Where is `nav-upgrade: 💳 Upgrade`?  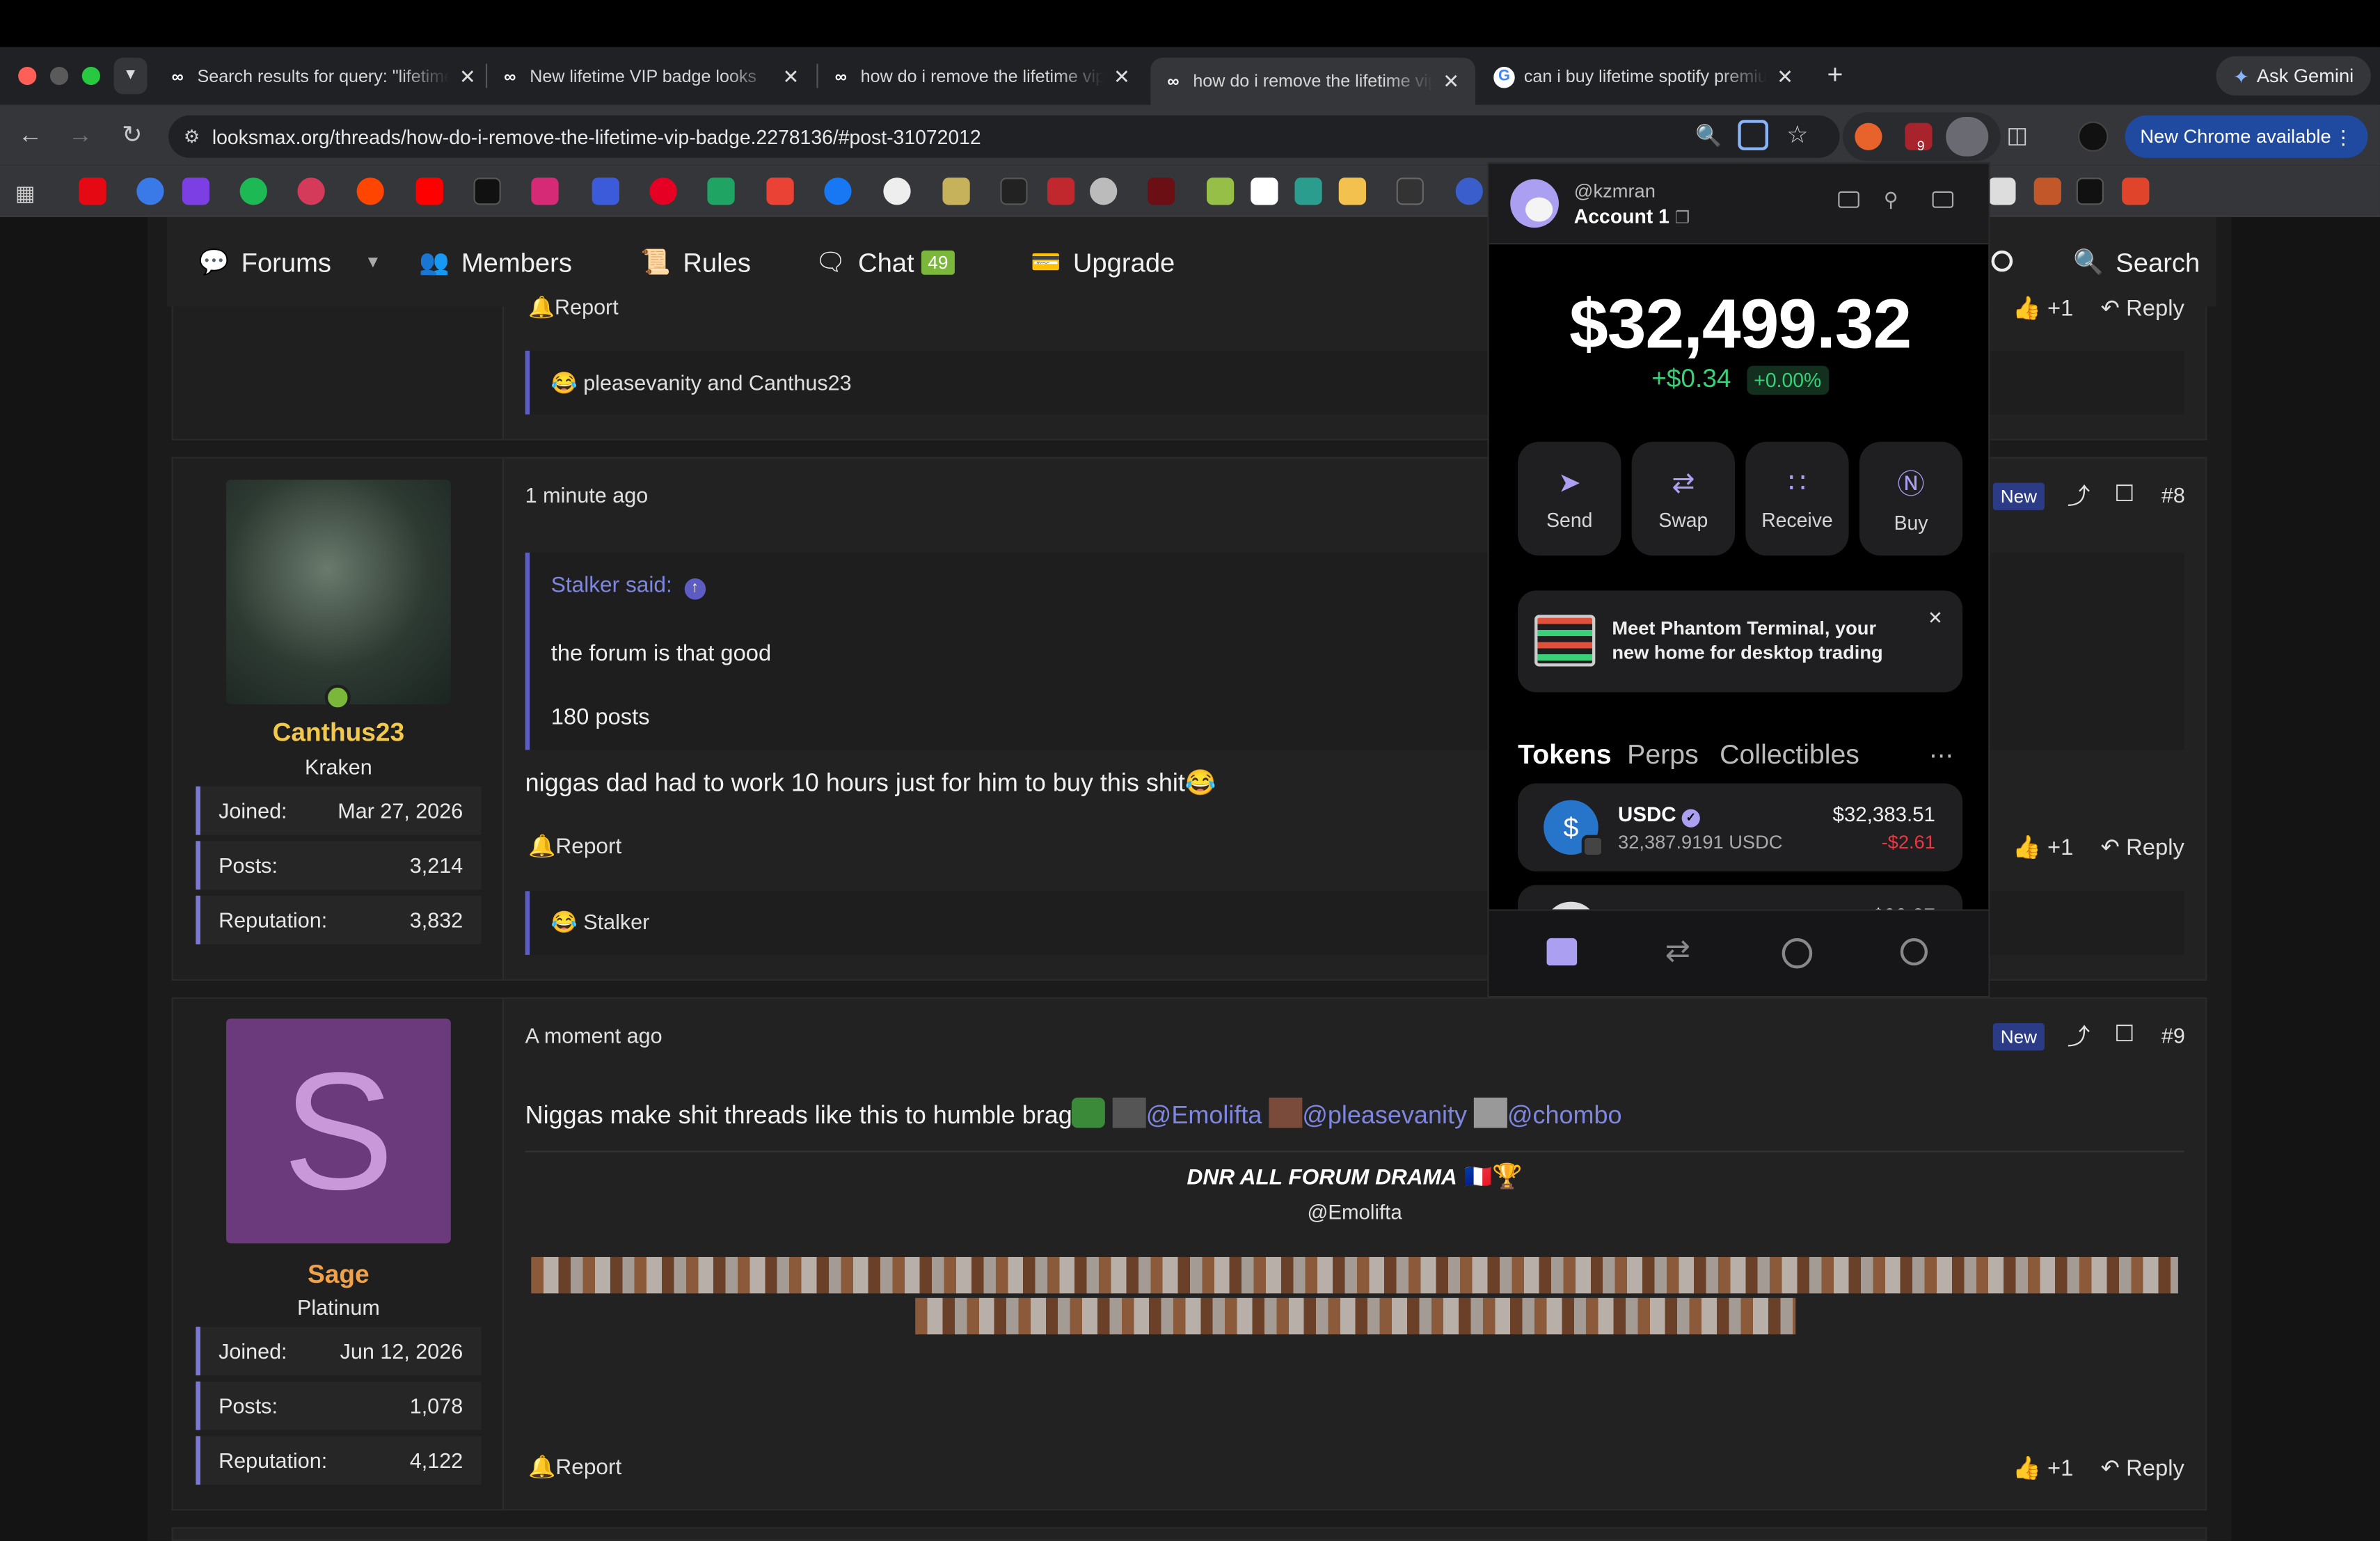
nav-upgrade: 💳 Upgrade is located at coordinates (1103, 263).